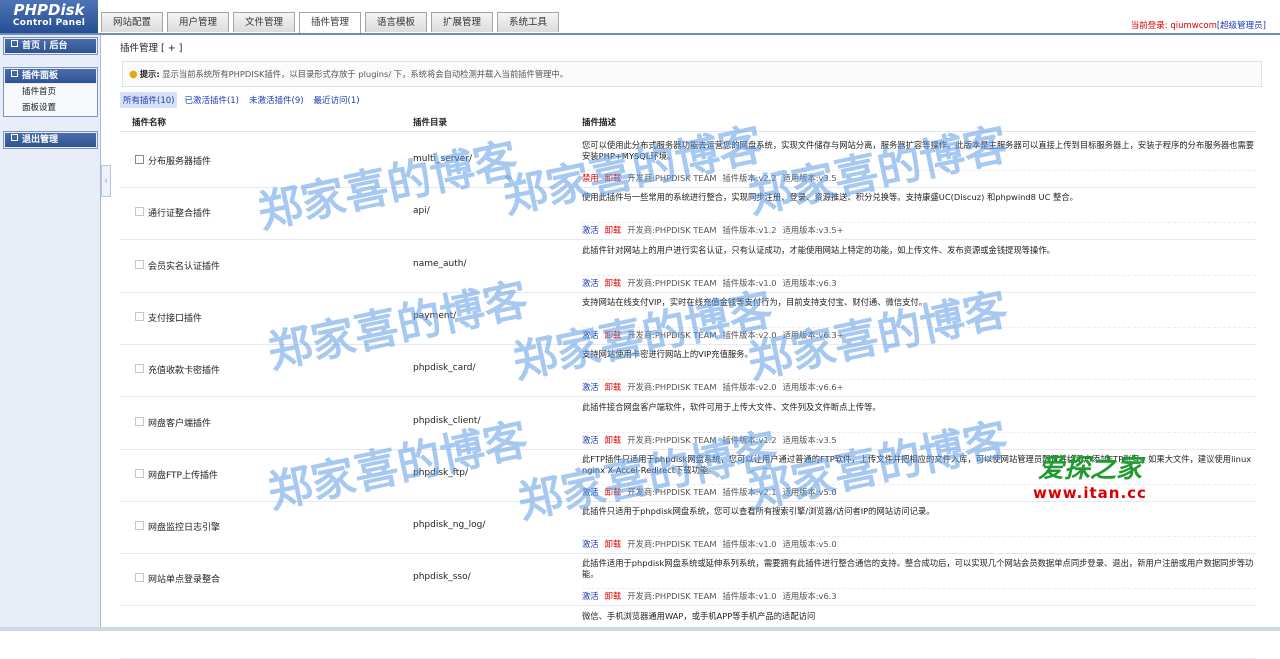 The image size is (1280, 659). What do you see at coordinates (442, 577) in the screenshot?
I see `plugin-dir: phpdisk_sso/` at bounding box center [442, 577].